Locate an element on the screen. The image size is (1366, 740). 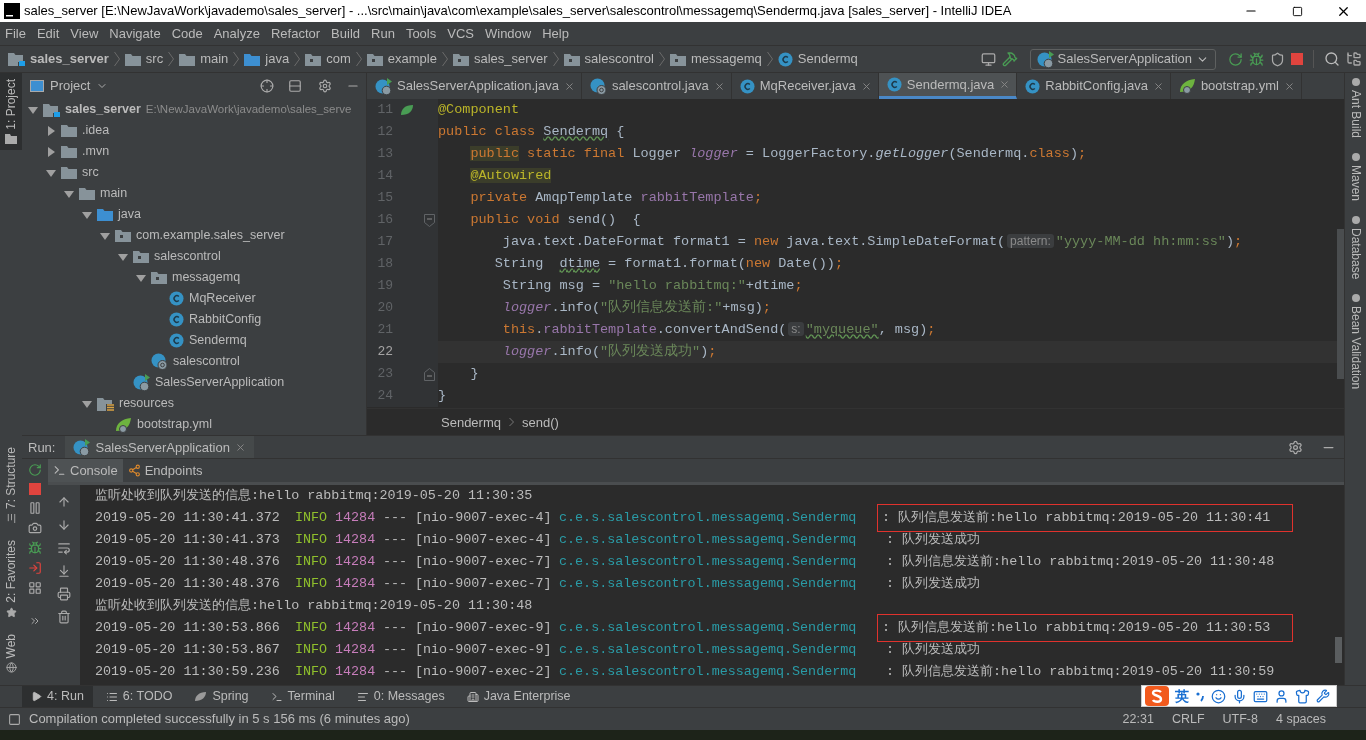
breadcrumb-item: Sendermq is located at coordinates (827, 59).